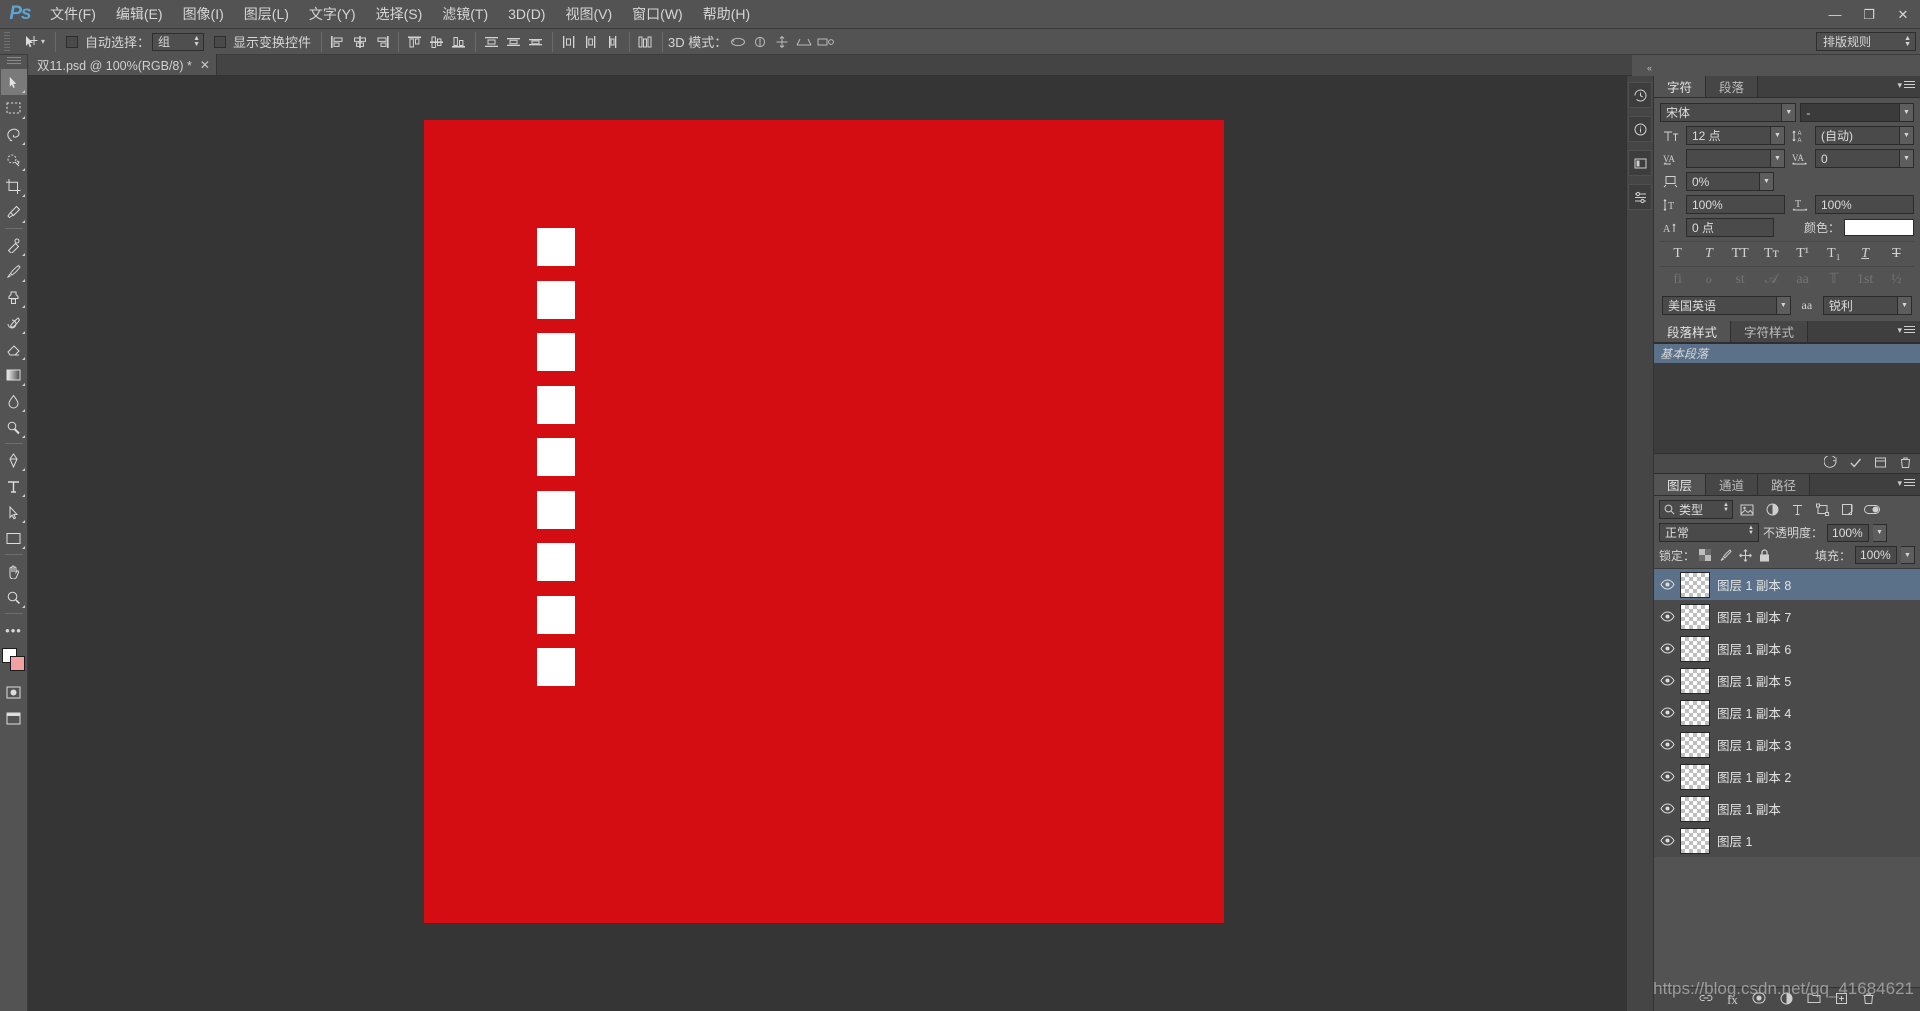 Image resolution: width=1920 pixels, height=1011 pixels. What do you see at coordinates (1787, 353) in the screenshot?
I see `style-list-item: 基本段落` at bounding box center [1787, 353].